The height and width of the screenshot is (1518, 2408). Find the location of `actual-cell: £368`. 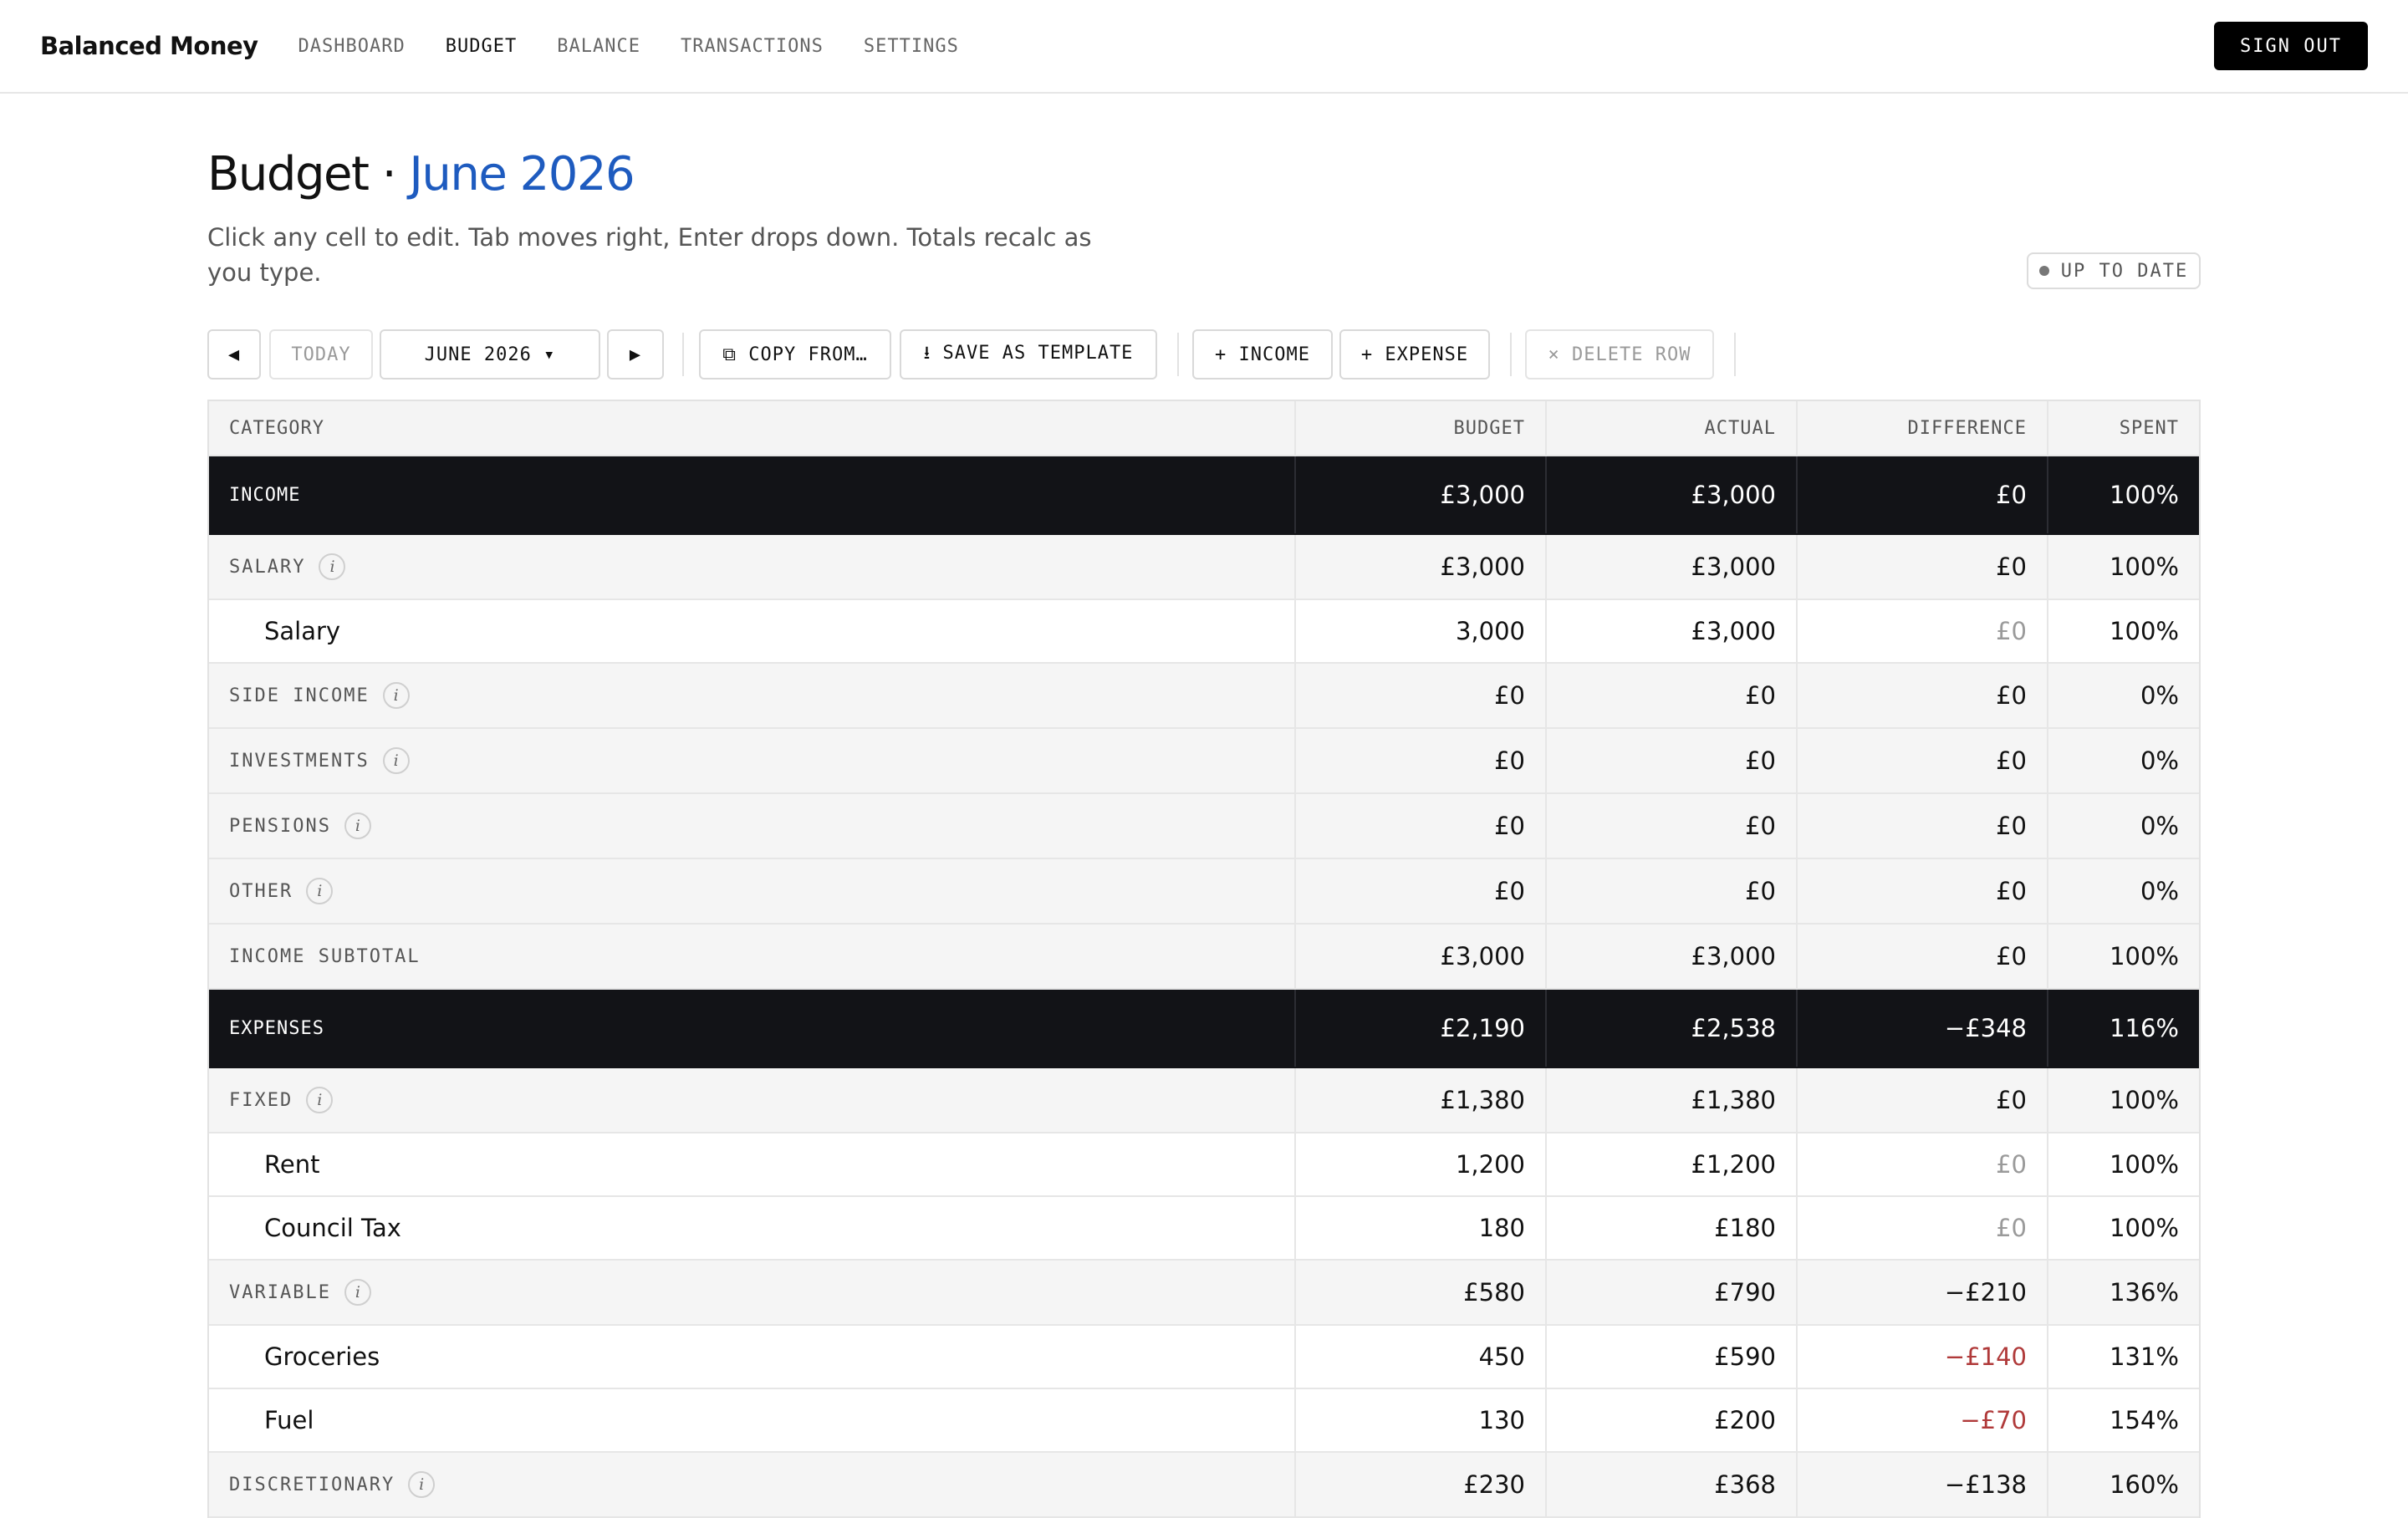

actual-cell: £368 is located at coordinates (1673, 1484).